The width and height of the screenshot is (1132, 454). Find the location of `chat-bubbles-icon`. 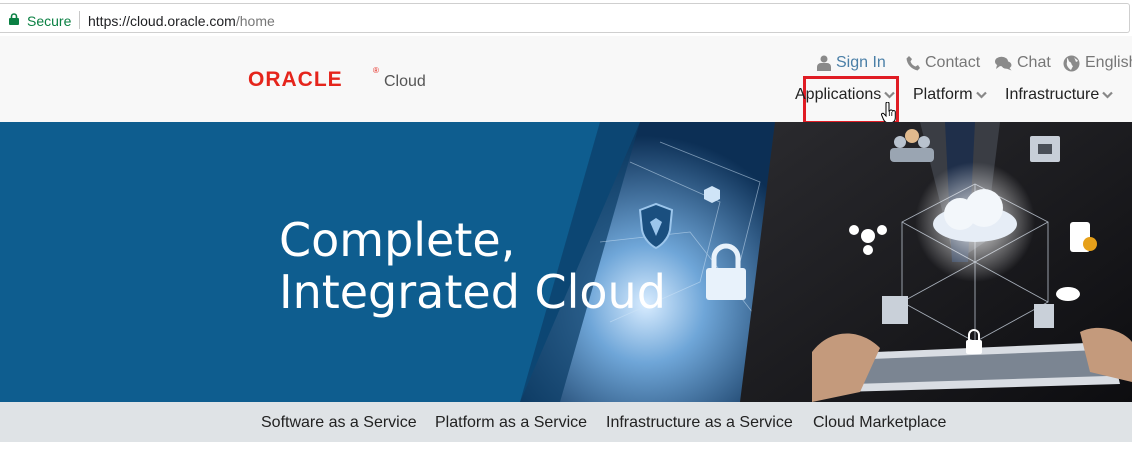

chat-bubbles-icon is located at coordinates (1003, 63).